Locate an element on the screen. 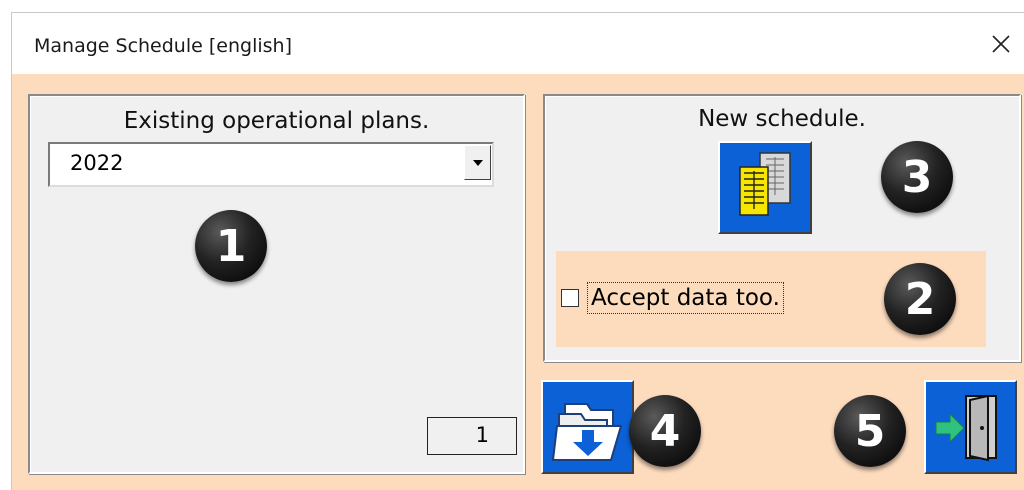 This screenshot has height=490, width=1024. accept-data-checkbox is located at coordinates (570, 298).